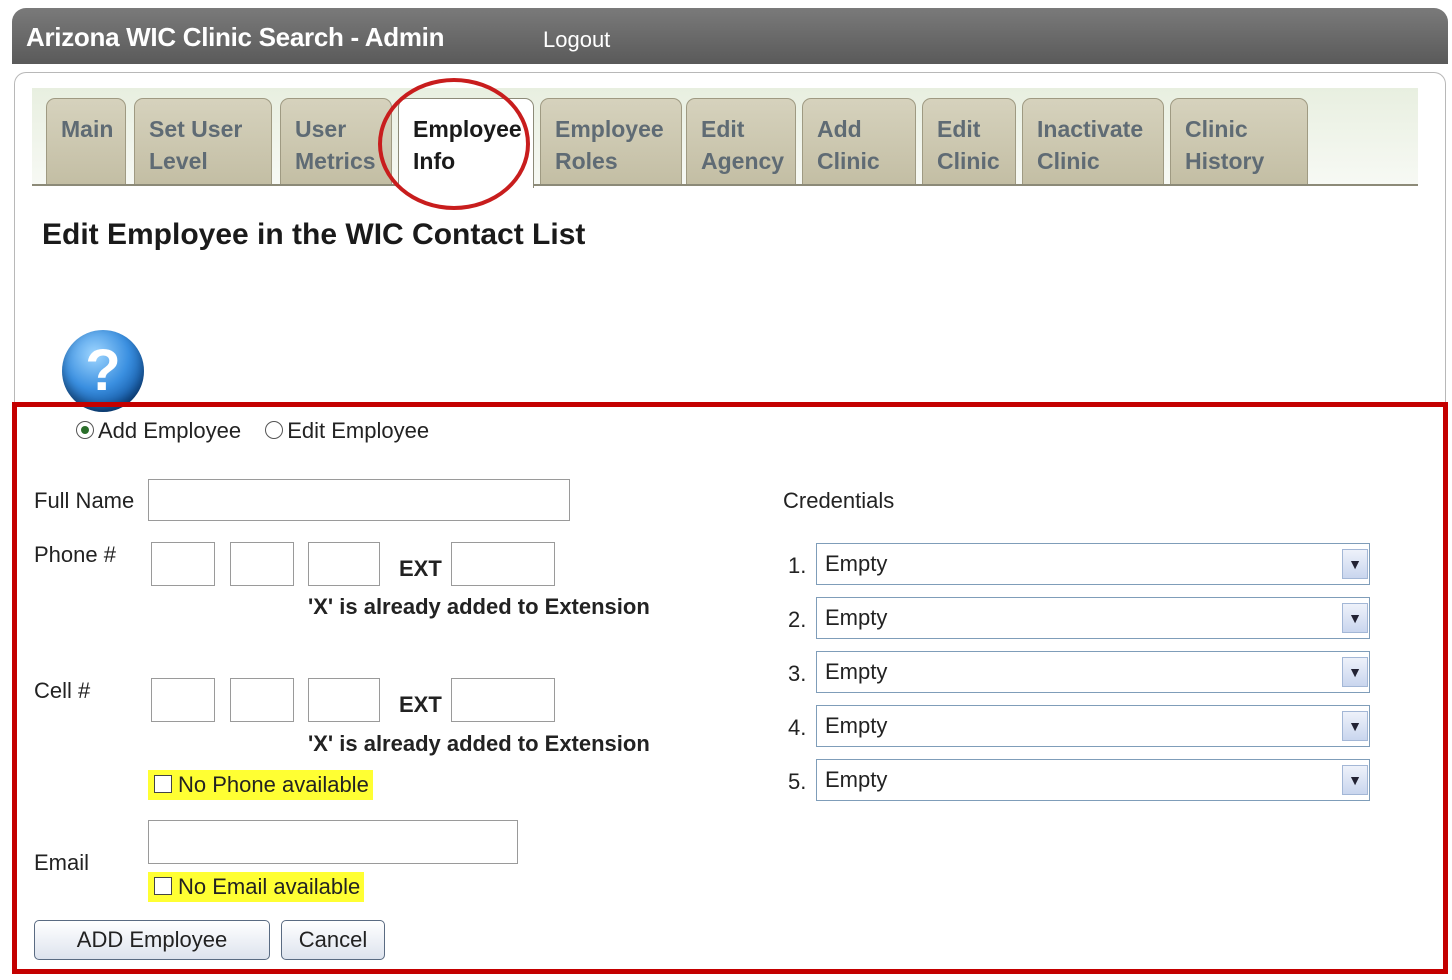 This screenshot has width=1452, height=980. I want to click on credential-select-5: Empty ▼, so click(1093, 780).